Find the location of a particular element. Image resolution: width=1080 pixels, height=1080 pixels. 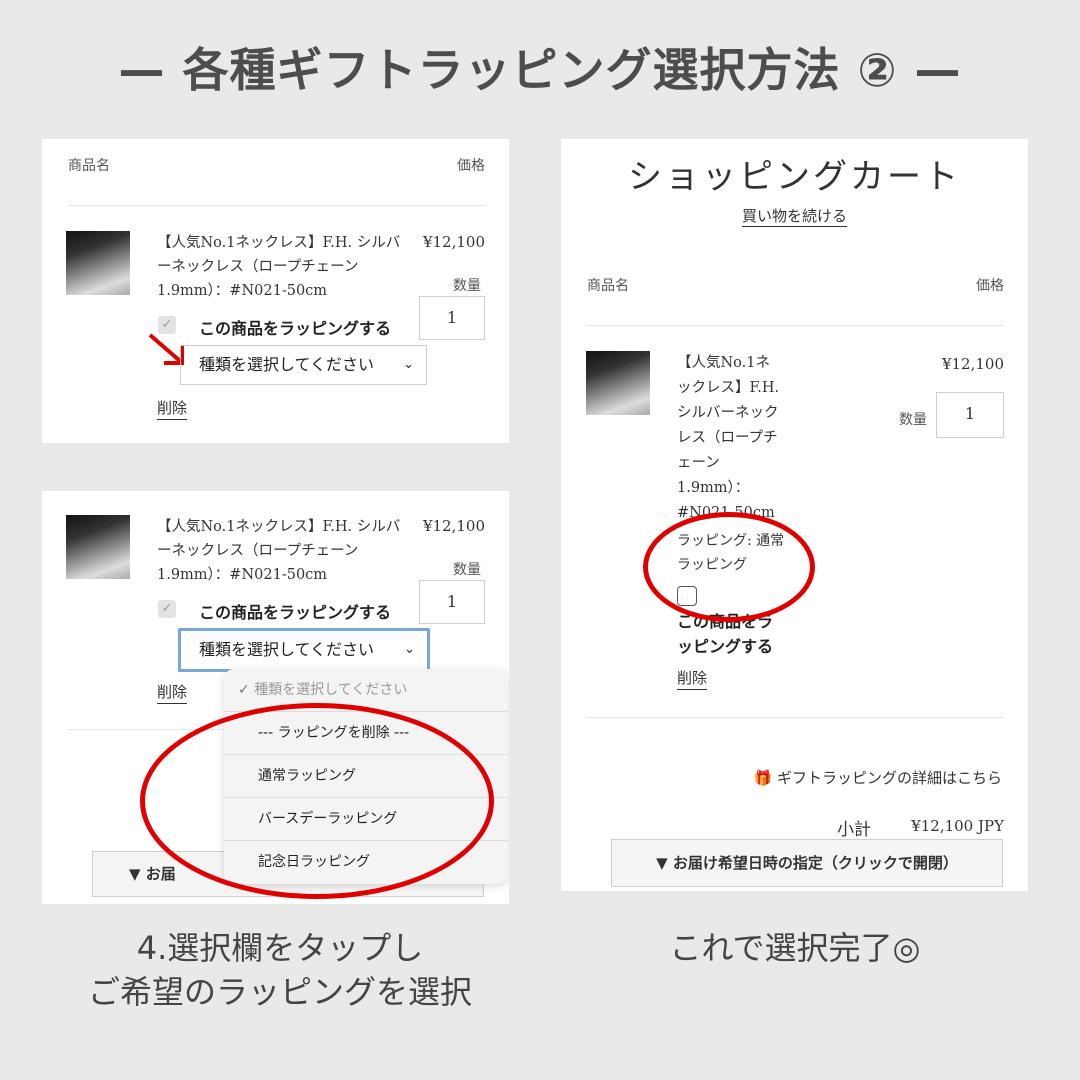

dropdown-option-birthday-wrap: バースデーラッピング is located at coordinates (366, 818).